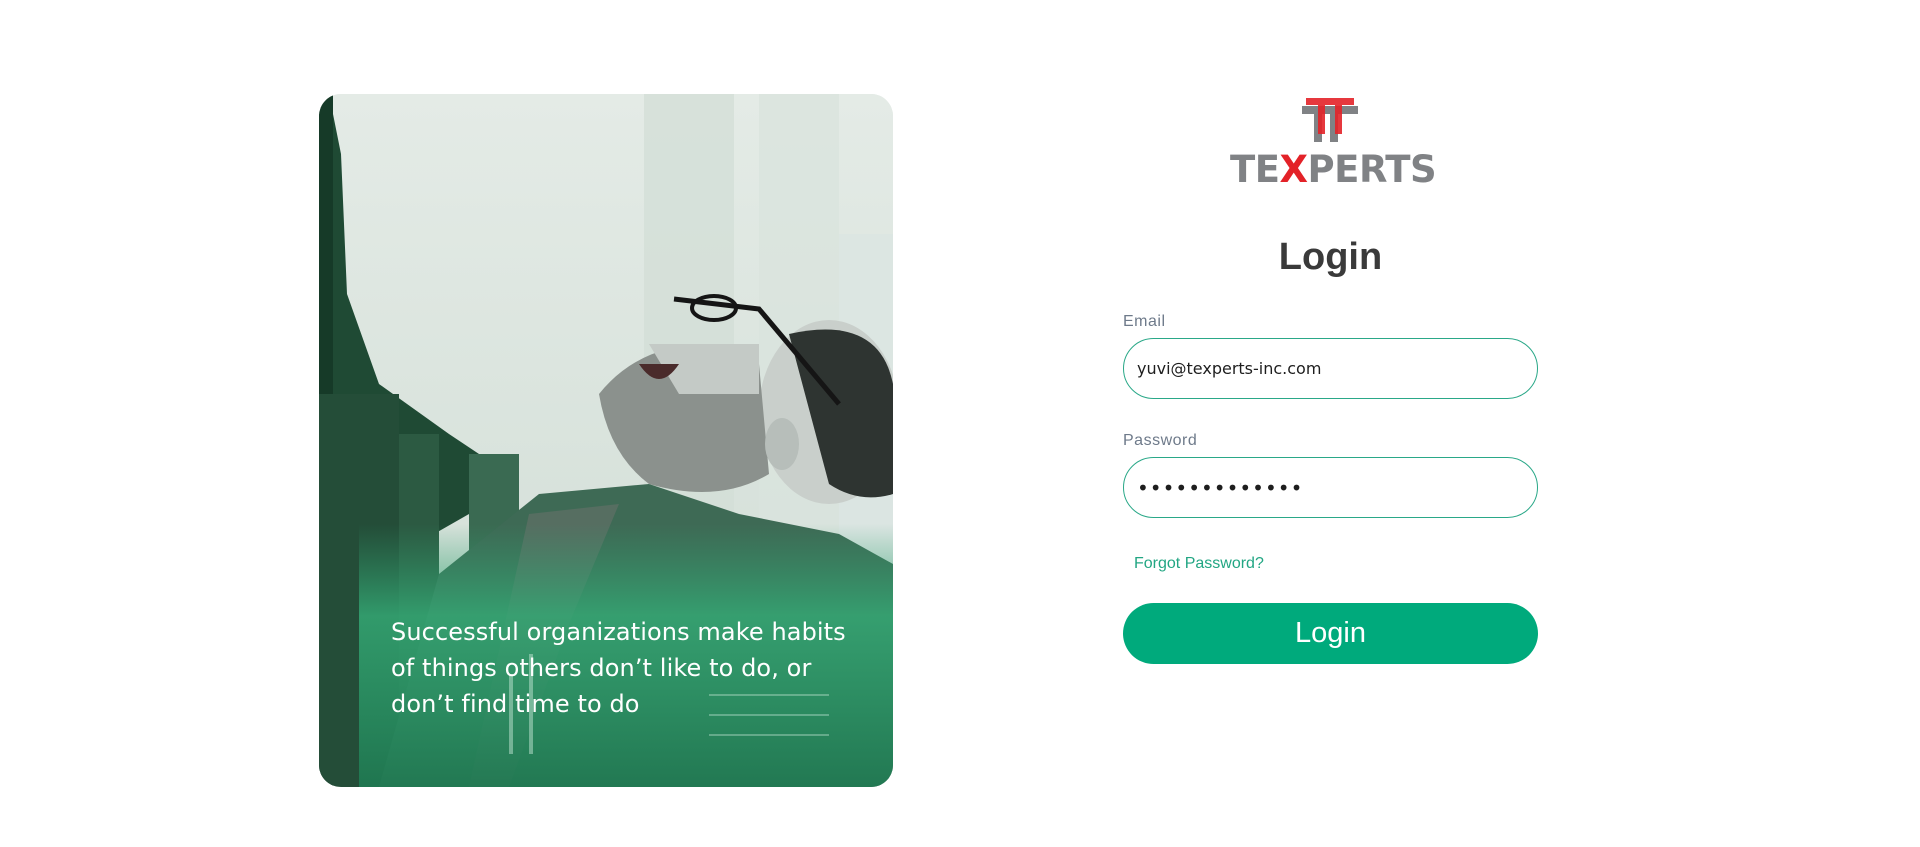  I want to click on login-button: Login, so click(1330, 633).